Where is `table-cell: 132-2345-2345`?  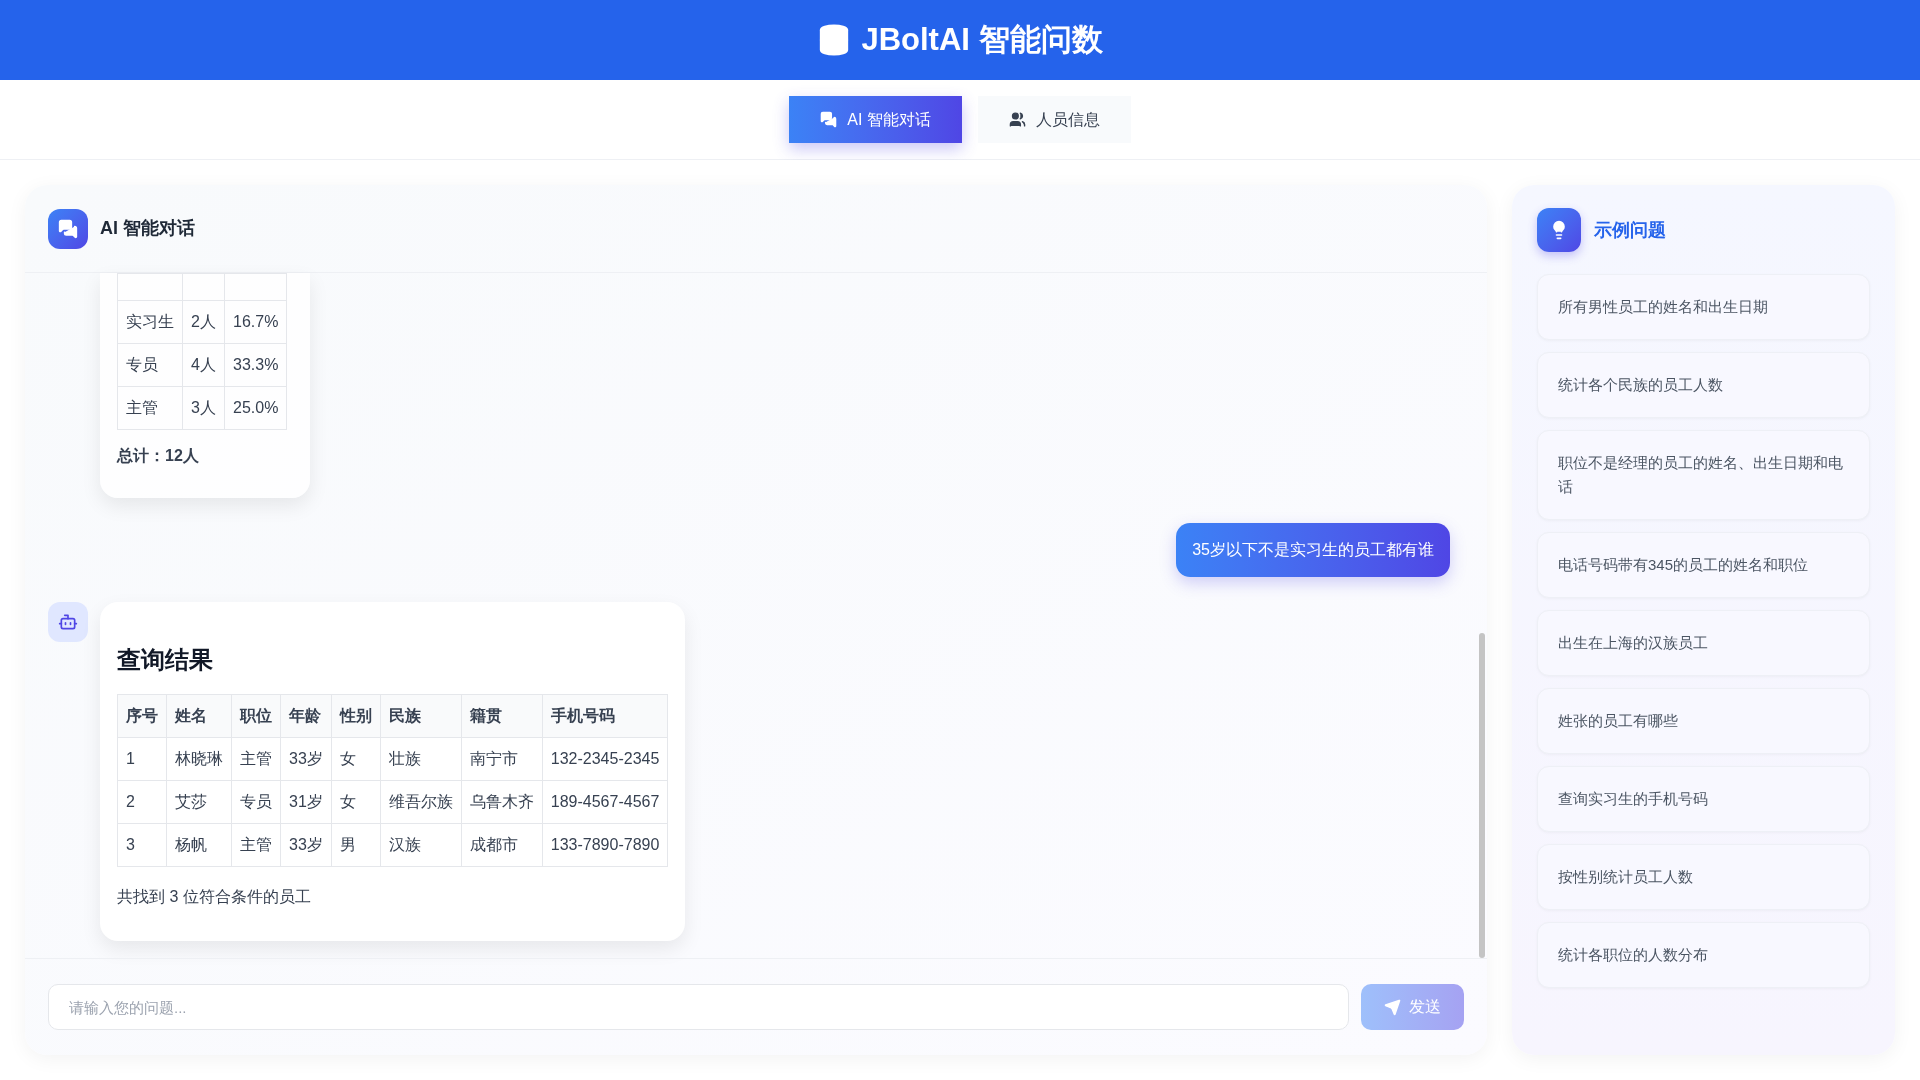 table-cell: 132-2345-2345 is located at coordinates (605, 759).